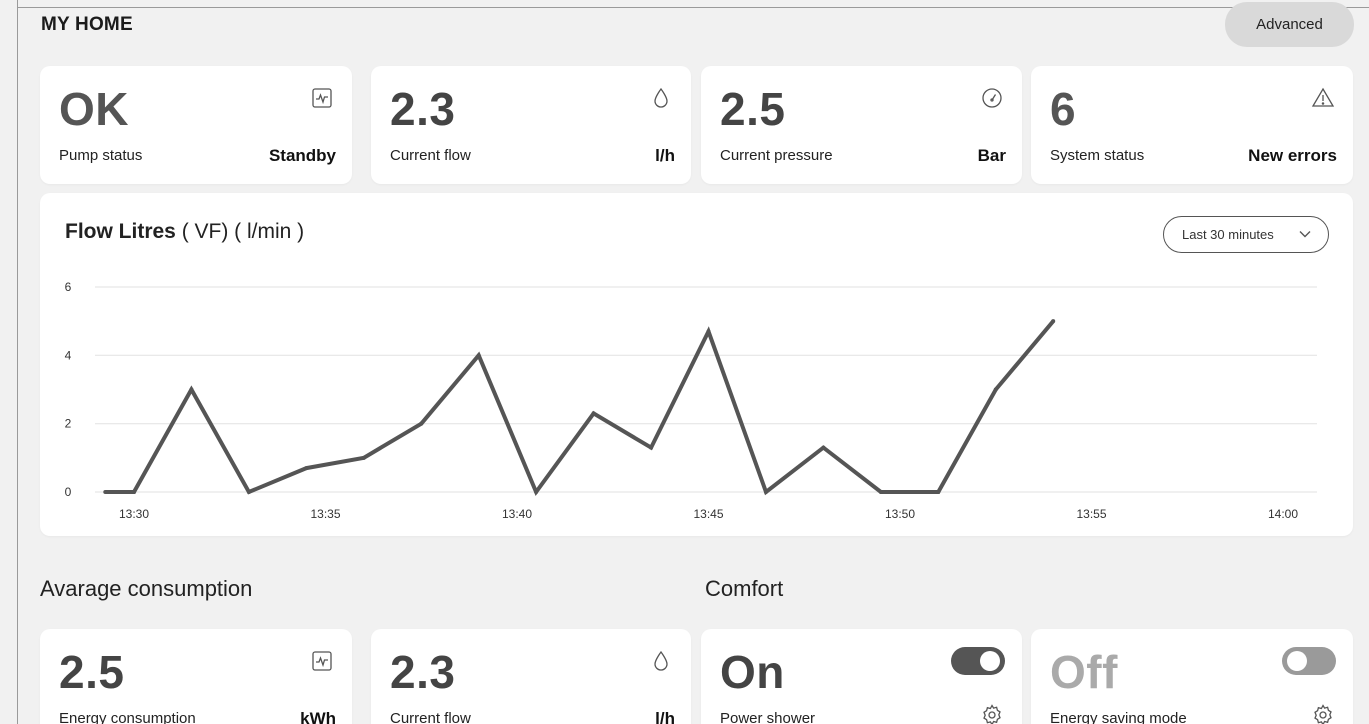 Image resolution: width=1369 pixels, height=724 pixels. I want to click on energy-saving-label: Energy saving mode, so click(1118, 717).